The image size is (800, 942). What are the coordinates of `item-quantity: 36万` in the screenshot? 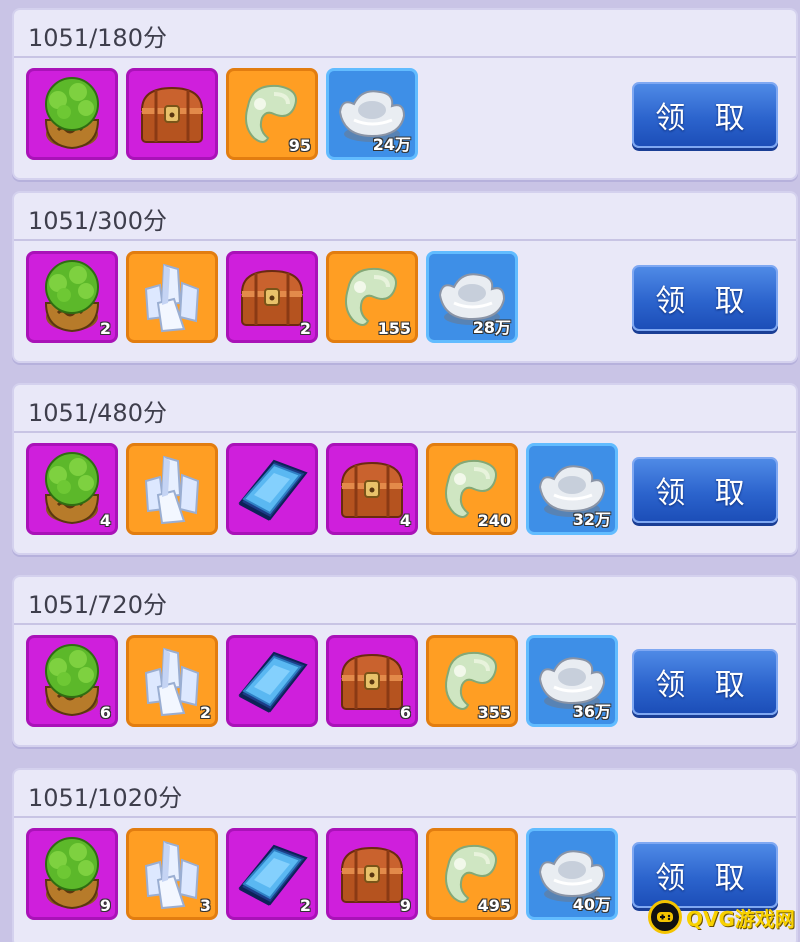 It's located at (591, 711).